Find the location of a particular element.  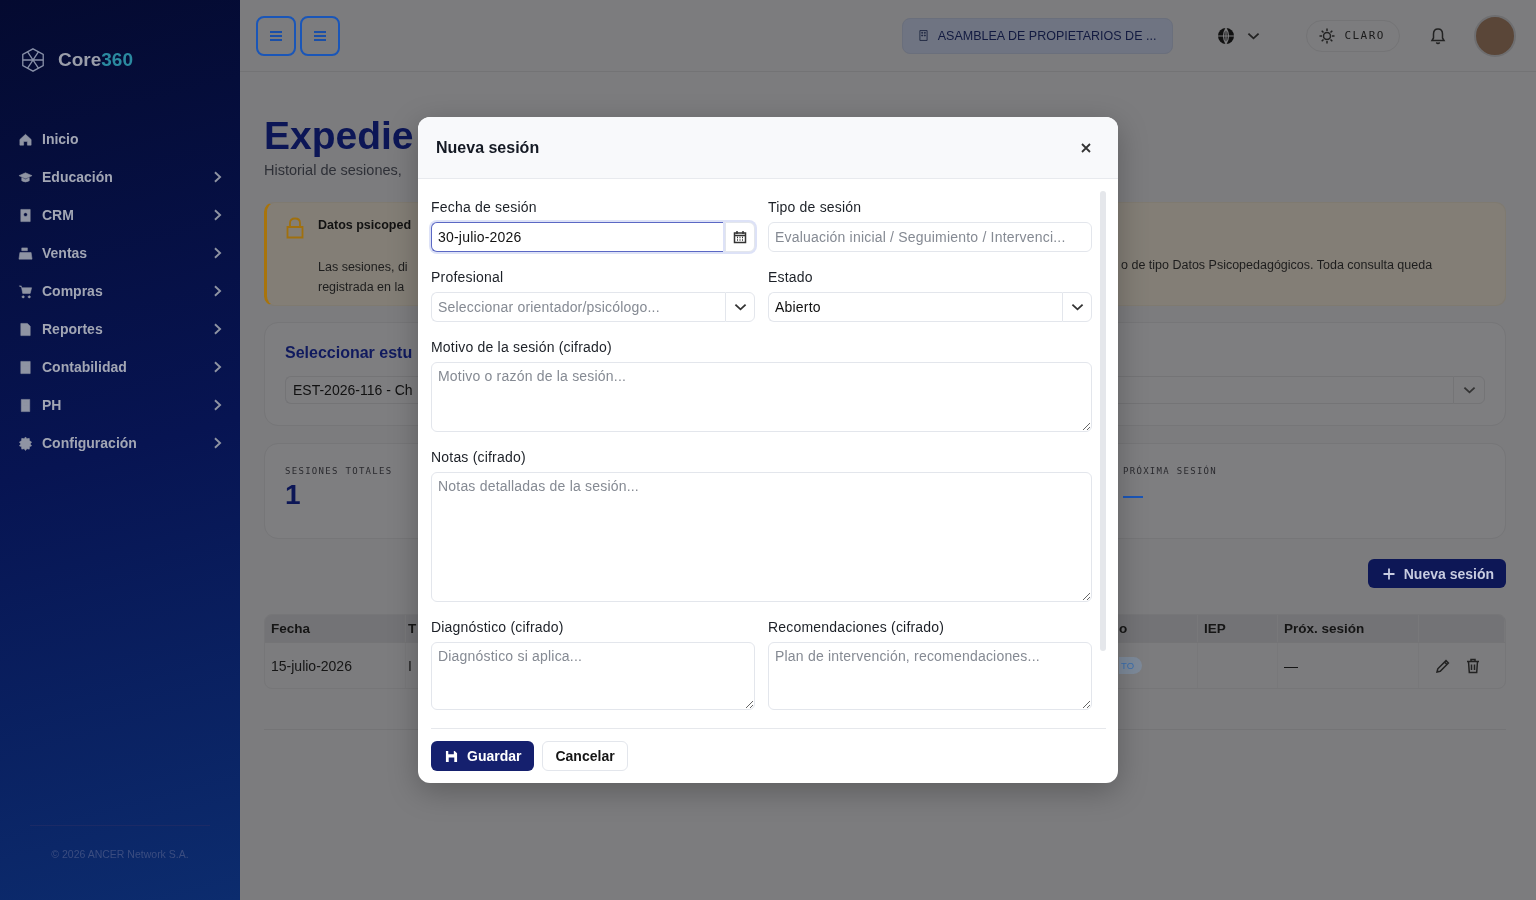

page-title: Expedie is located at coordinates (339, 136).